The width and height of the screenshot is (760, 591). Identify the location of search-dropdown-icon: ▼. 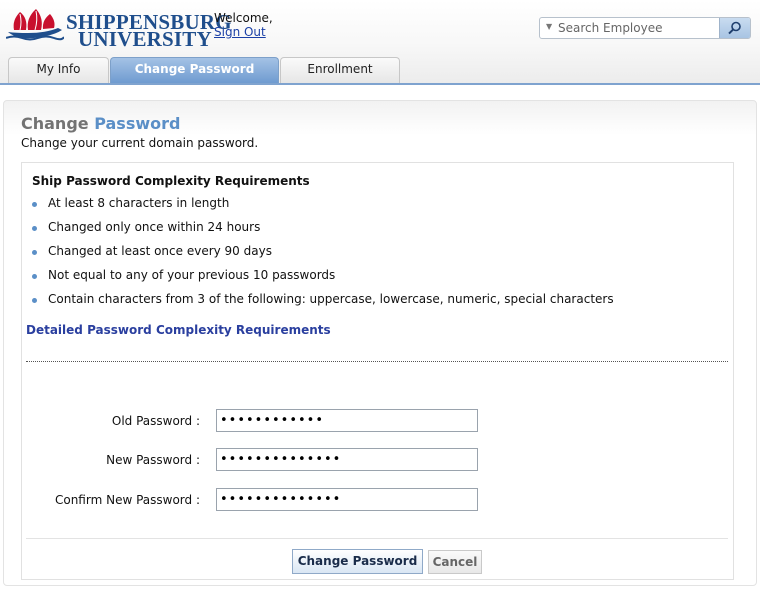
(549, 26).